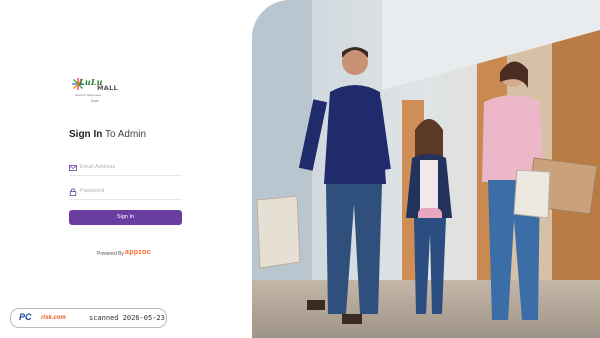 This screenshot has height=338, width=600. What do you see at coordinates (125, 217) in the screenshot?
I see `sign-in-button: Sign In` at bounding box center [125, 217].